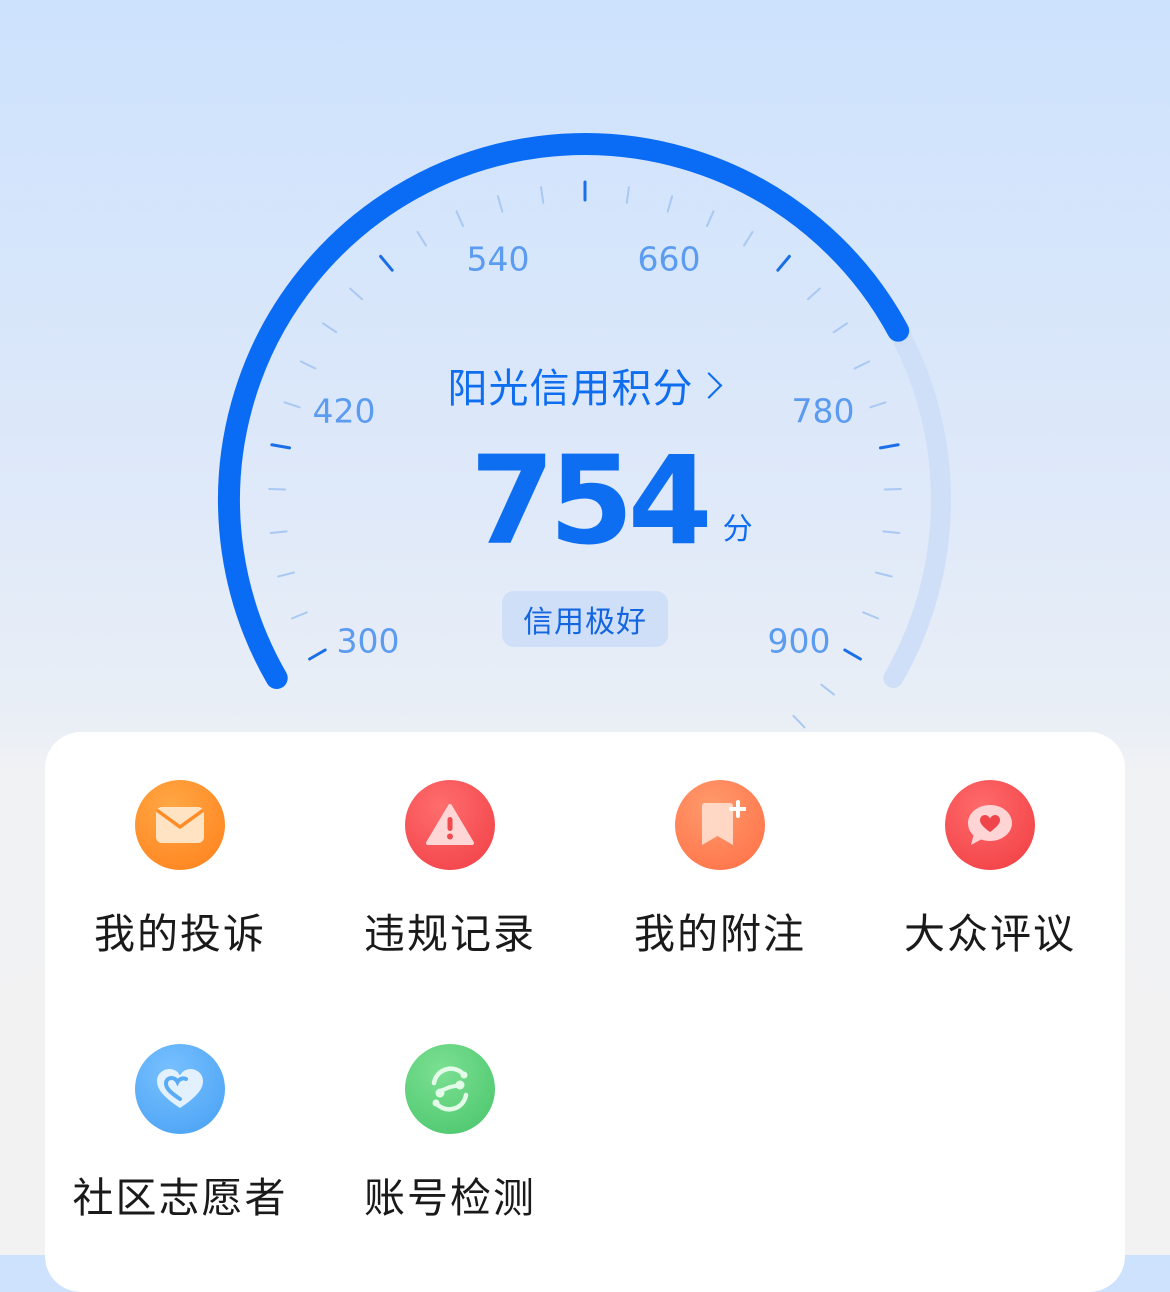  What do you see at coordinates (450, 1198) in the screenshot?
I see `menu-label: 账号检测` at bounding box center [450, 1198].